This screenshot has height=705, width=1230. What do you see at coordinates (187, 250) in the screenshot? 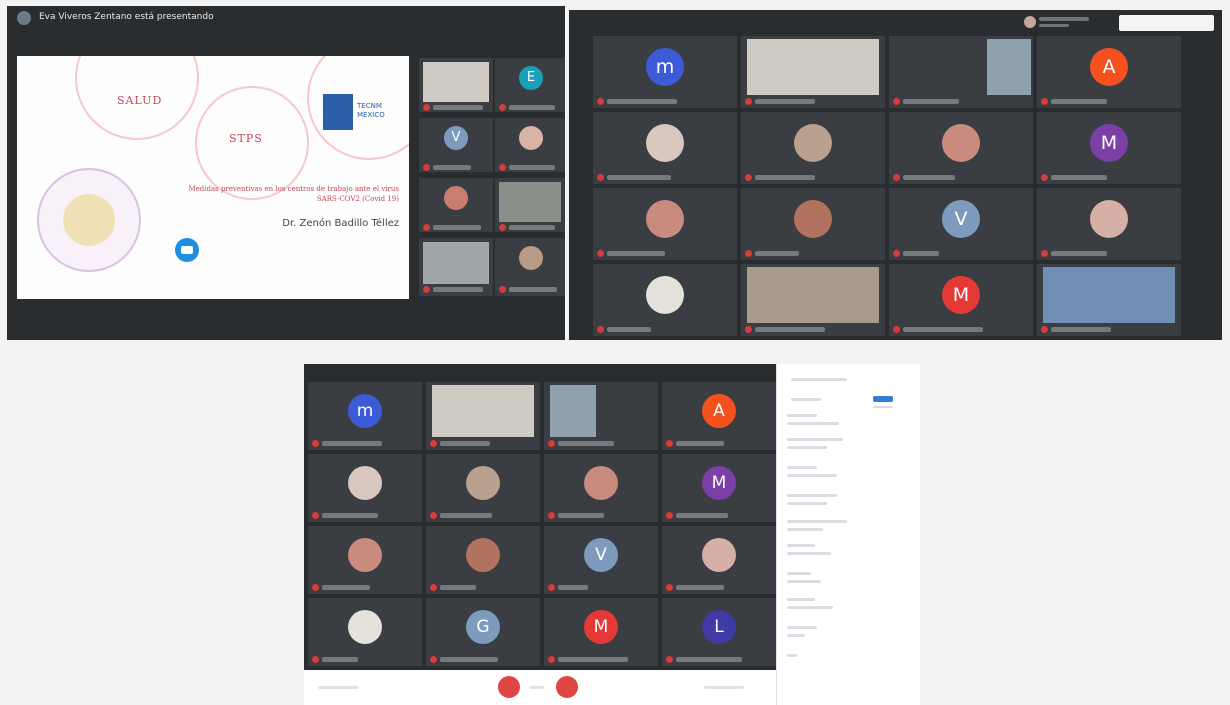
I see `zoom-camera-icon` at bounding box center [187, 250].